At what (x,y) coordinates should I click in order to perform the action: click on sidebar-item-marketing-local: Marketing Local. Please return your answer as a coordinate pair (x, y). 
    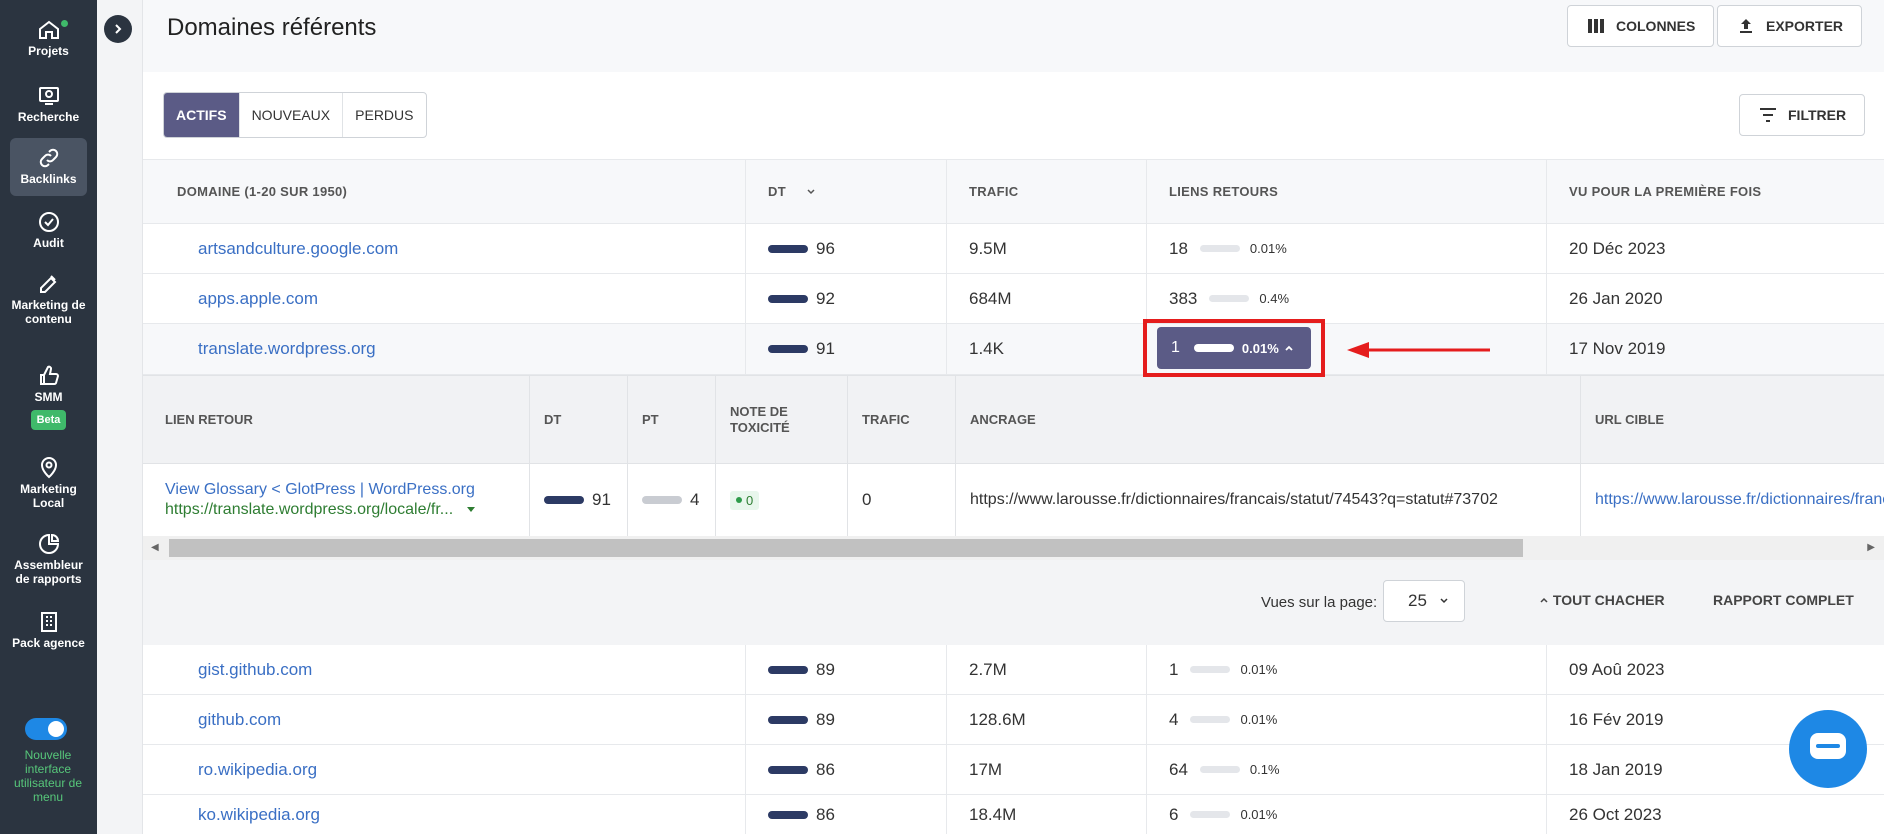
    Looking at the image, I should click on (48, 485).